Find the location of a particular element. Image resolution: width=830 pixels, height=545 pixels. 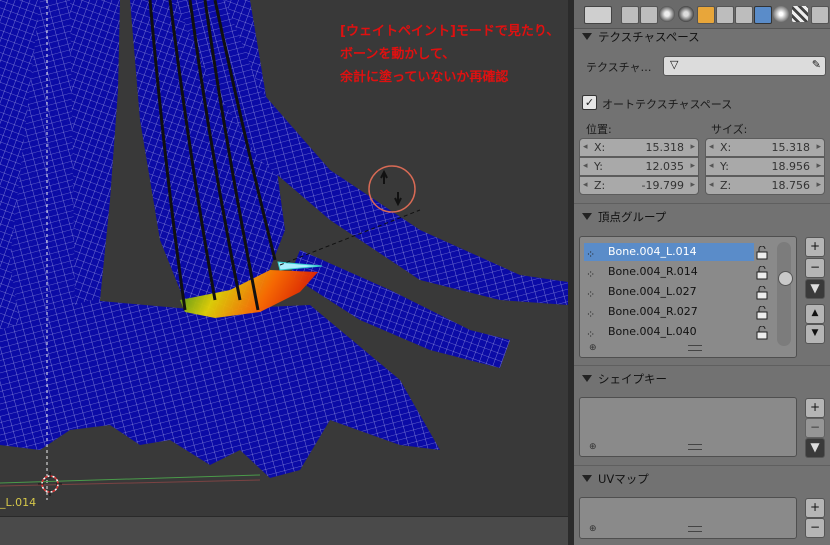

texture-space-panel-header: テクスチャスペース is located at coordinates (641, 37).